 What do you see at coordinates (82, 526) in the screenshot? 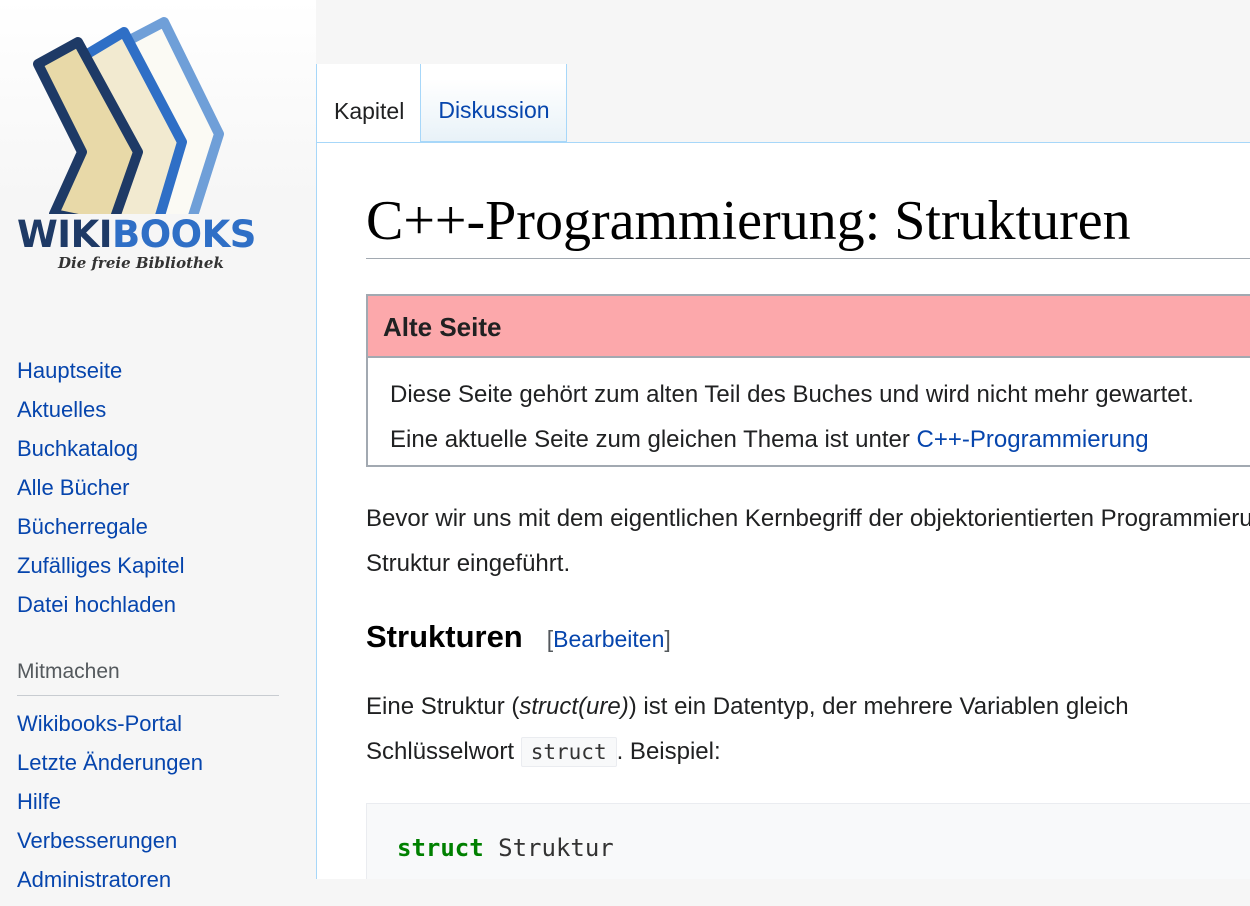
I see `sidebar-link-buecherregale: Bücherregale` at bounding box center [82, 526].